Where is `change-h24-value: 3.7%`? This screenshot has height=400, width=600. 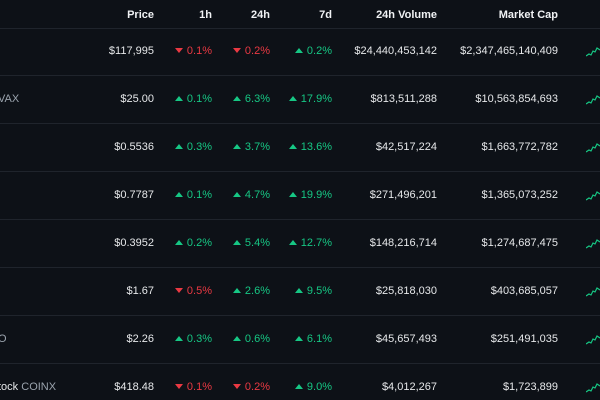
change-h24-value: 3.7% is located at coordinates (257, 147).